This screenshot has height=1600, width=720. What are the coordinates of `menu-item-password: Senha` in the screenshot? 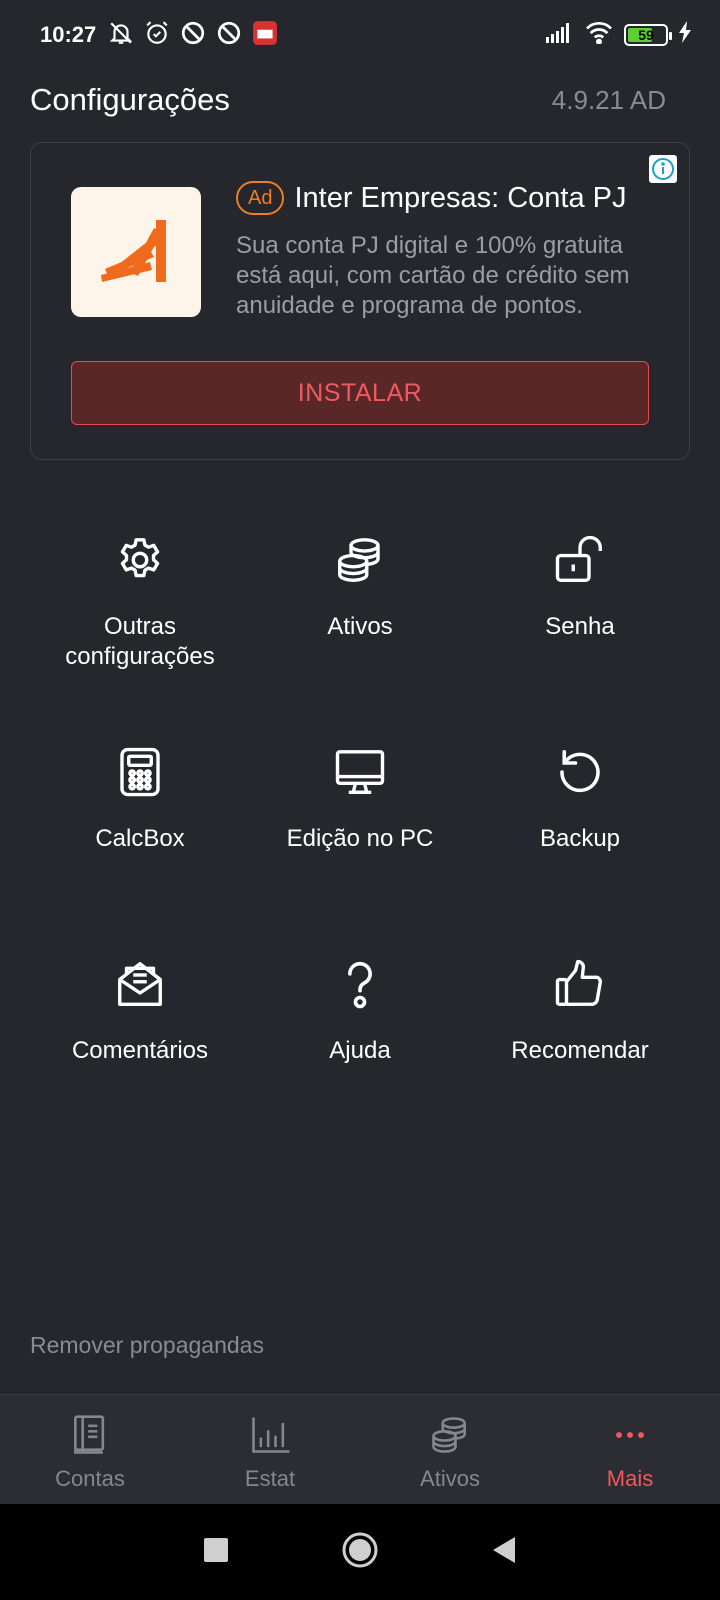 It's located at (580, 636).